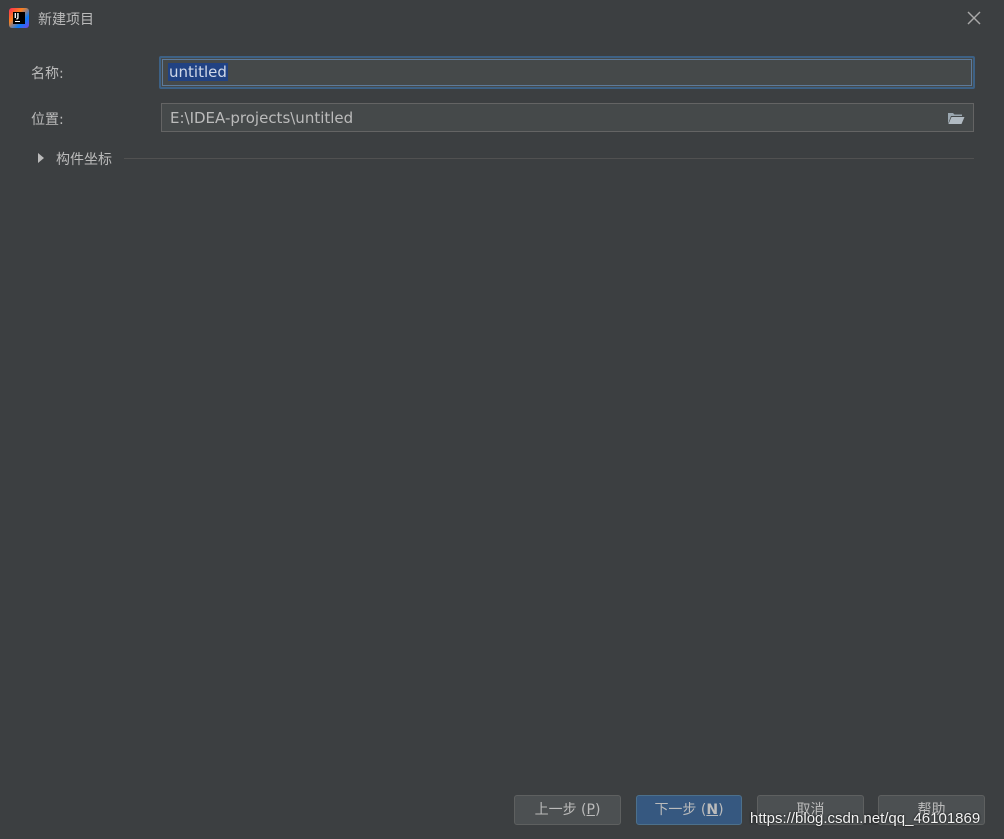 The image size is (1004, 839). Describe the element at coordinates (66, 20) in the screenshot. I see `dialog-title: 新建项目` at that location.